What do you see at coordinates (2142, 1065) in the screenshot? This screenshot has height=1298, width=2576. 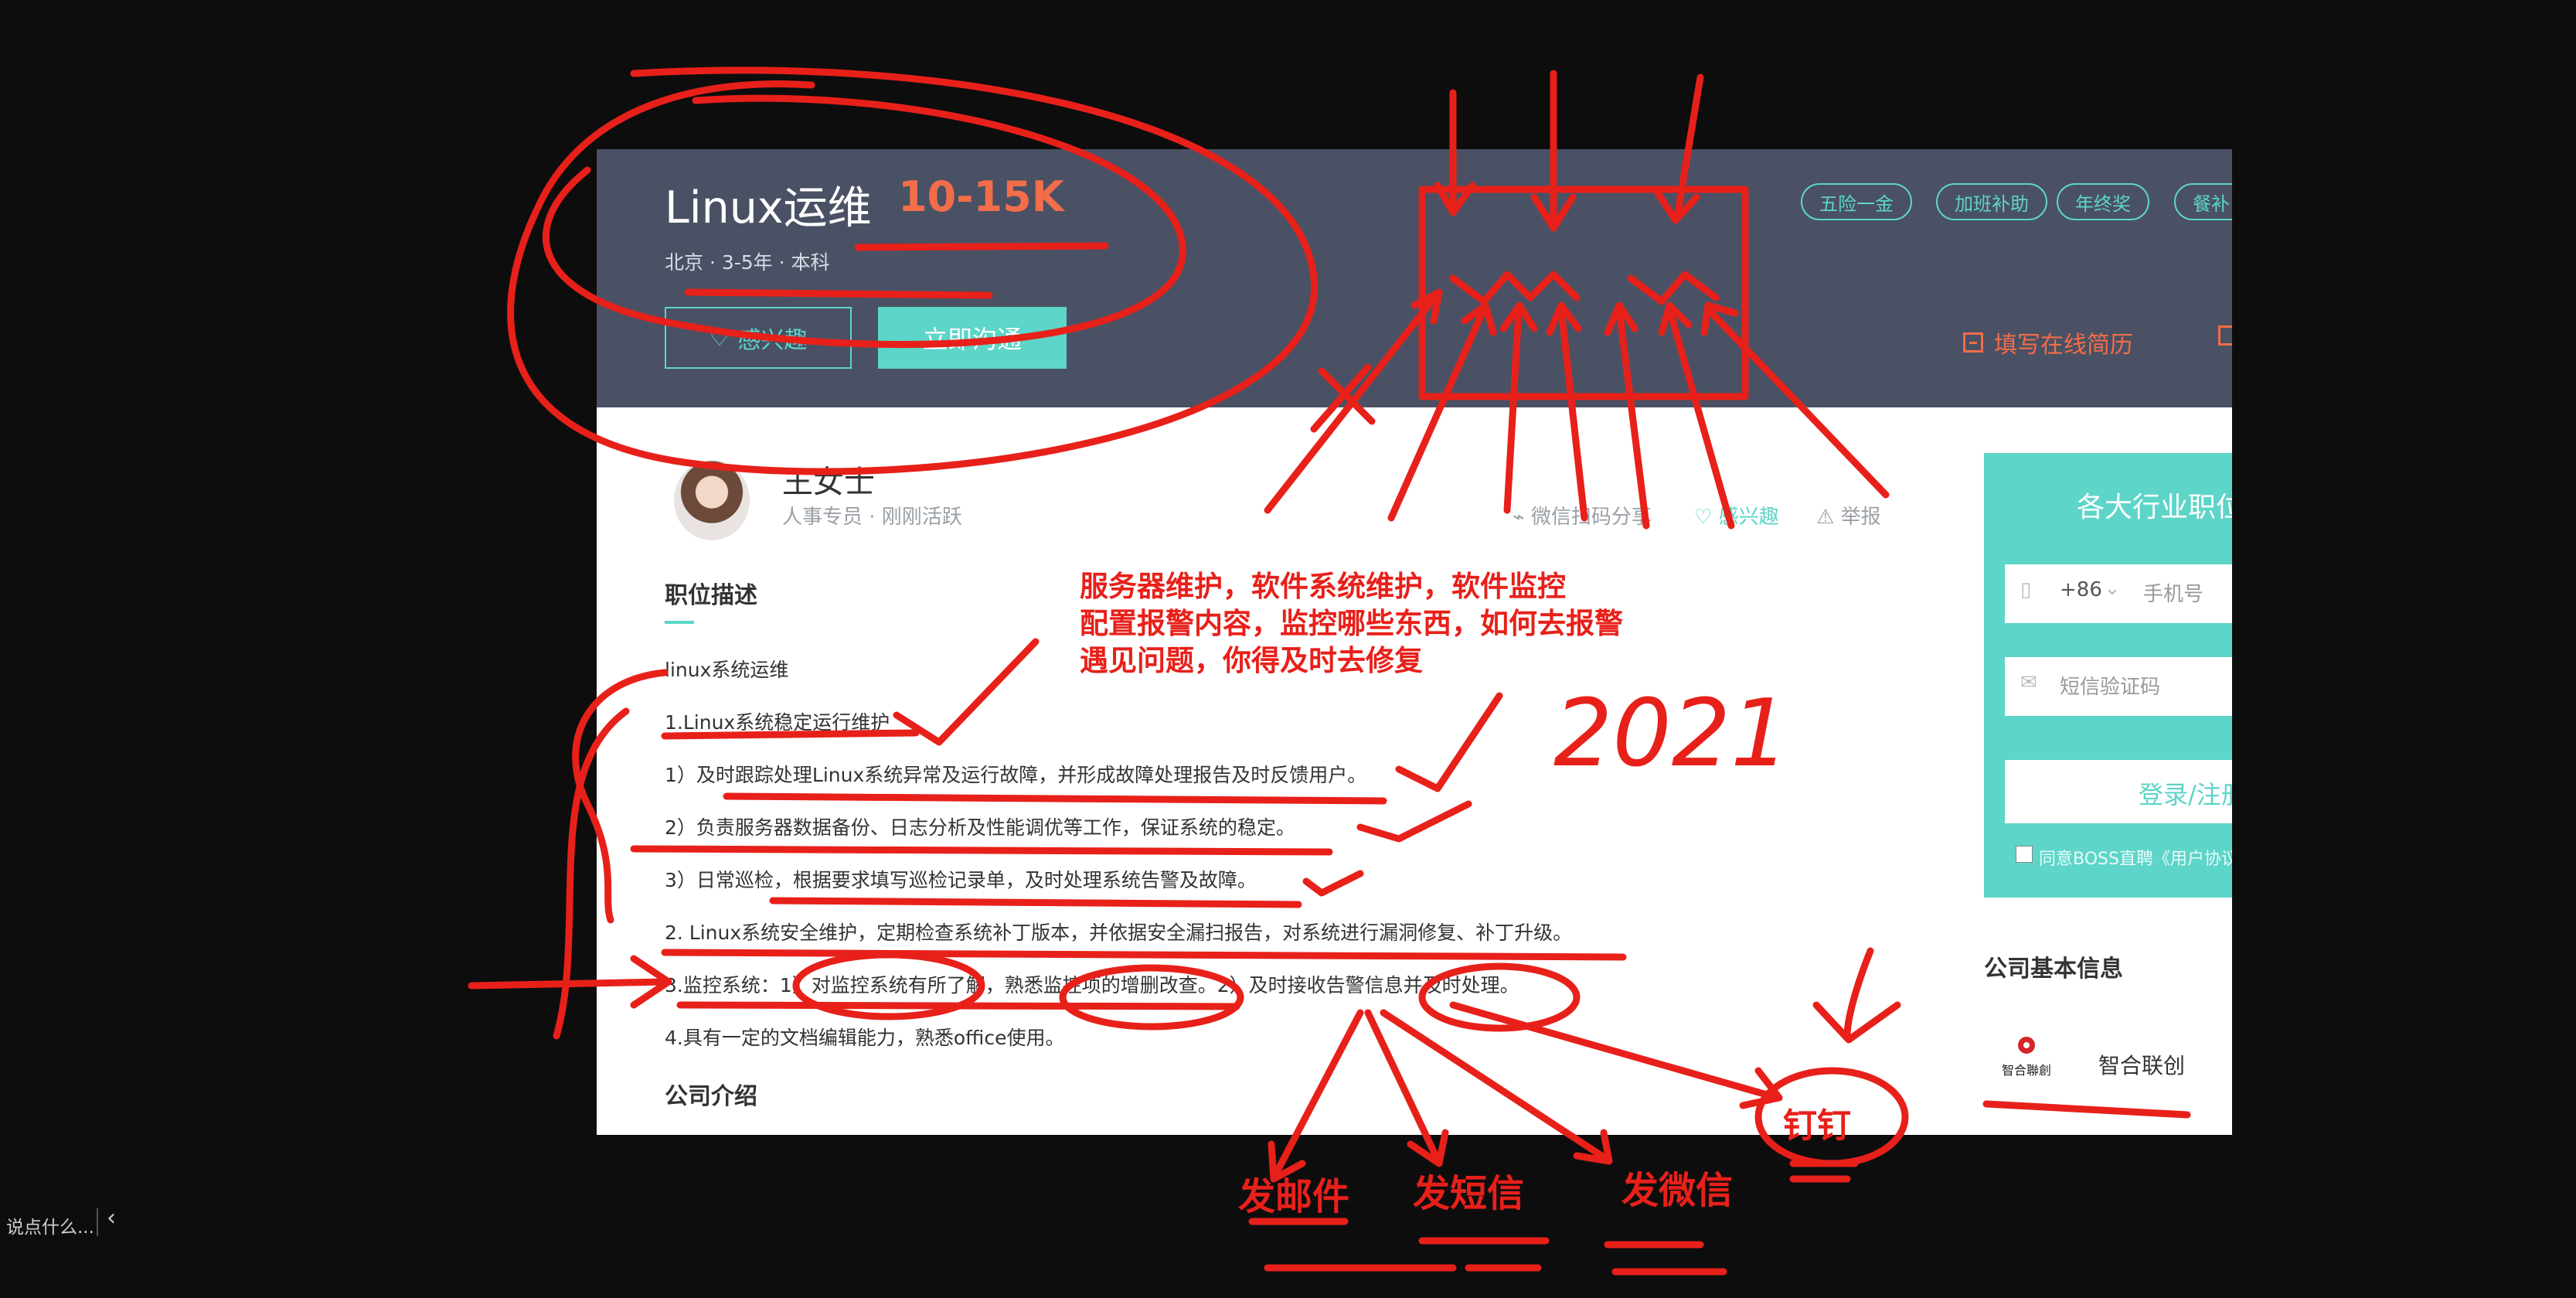 I see `company-name: 智合联创` at bounding box center [2142, 1065].